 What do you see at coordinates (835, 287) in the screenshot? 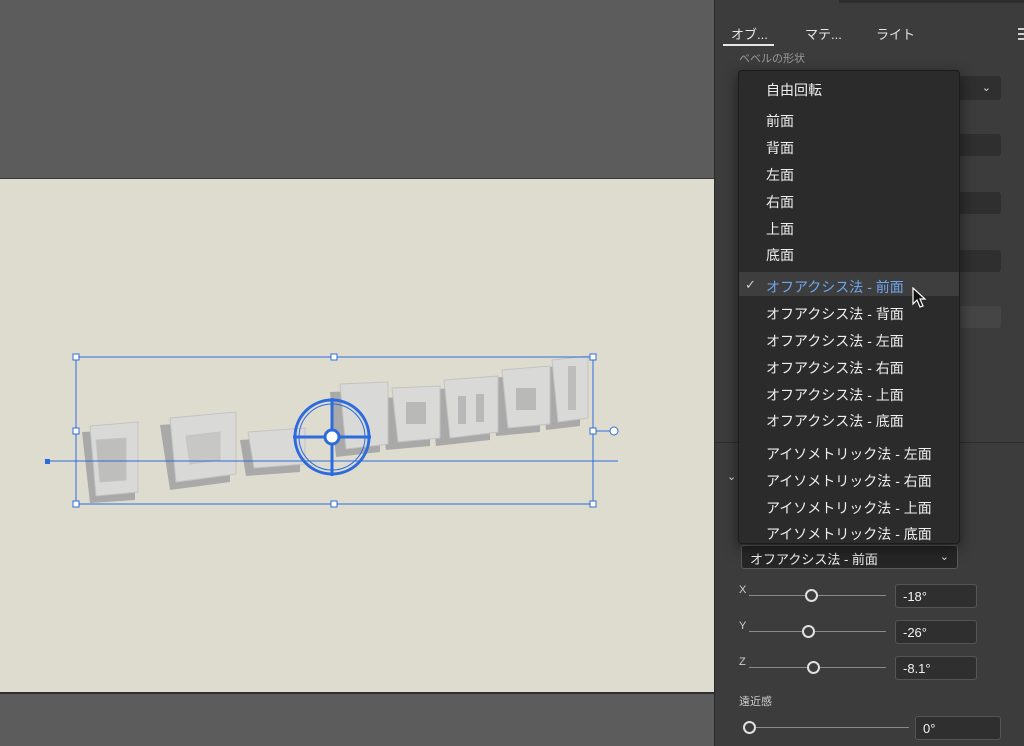
I see `dropdown-item-label: オフアクシス法 - 前面` at bounding box center [835, 287].